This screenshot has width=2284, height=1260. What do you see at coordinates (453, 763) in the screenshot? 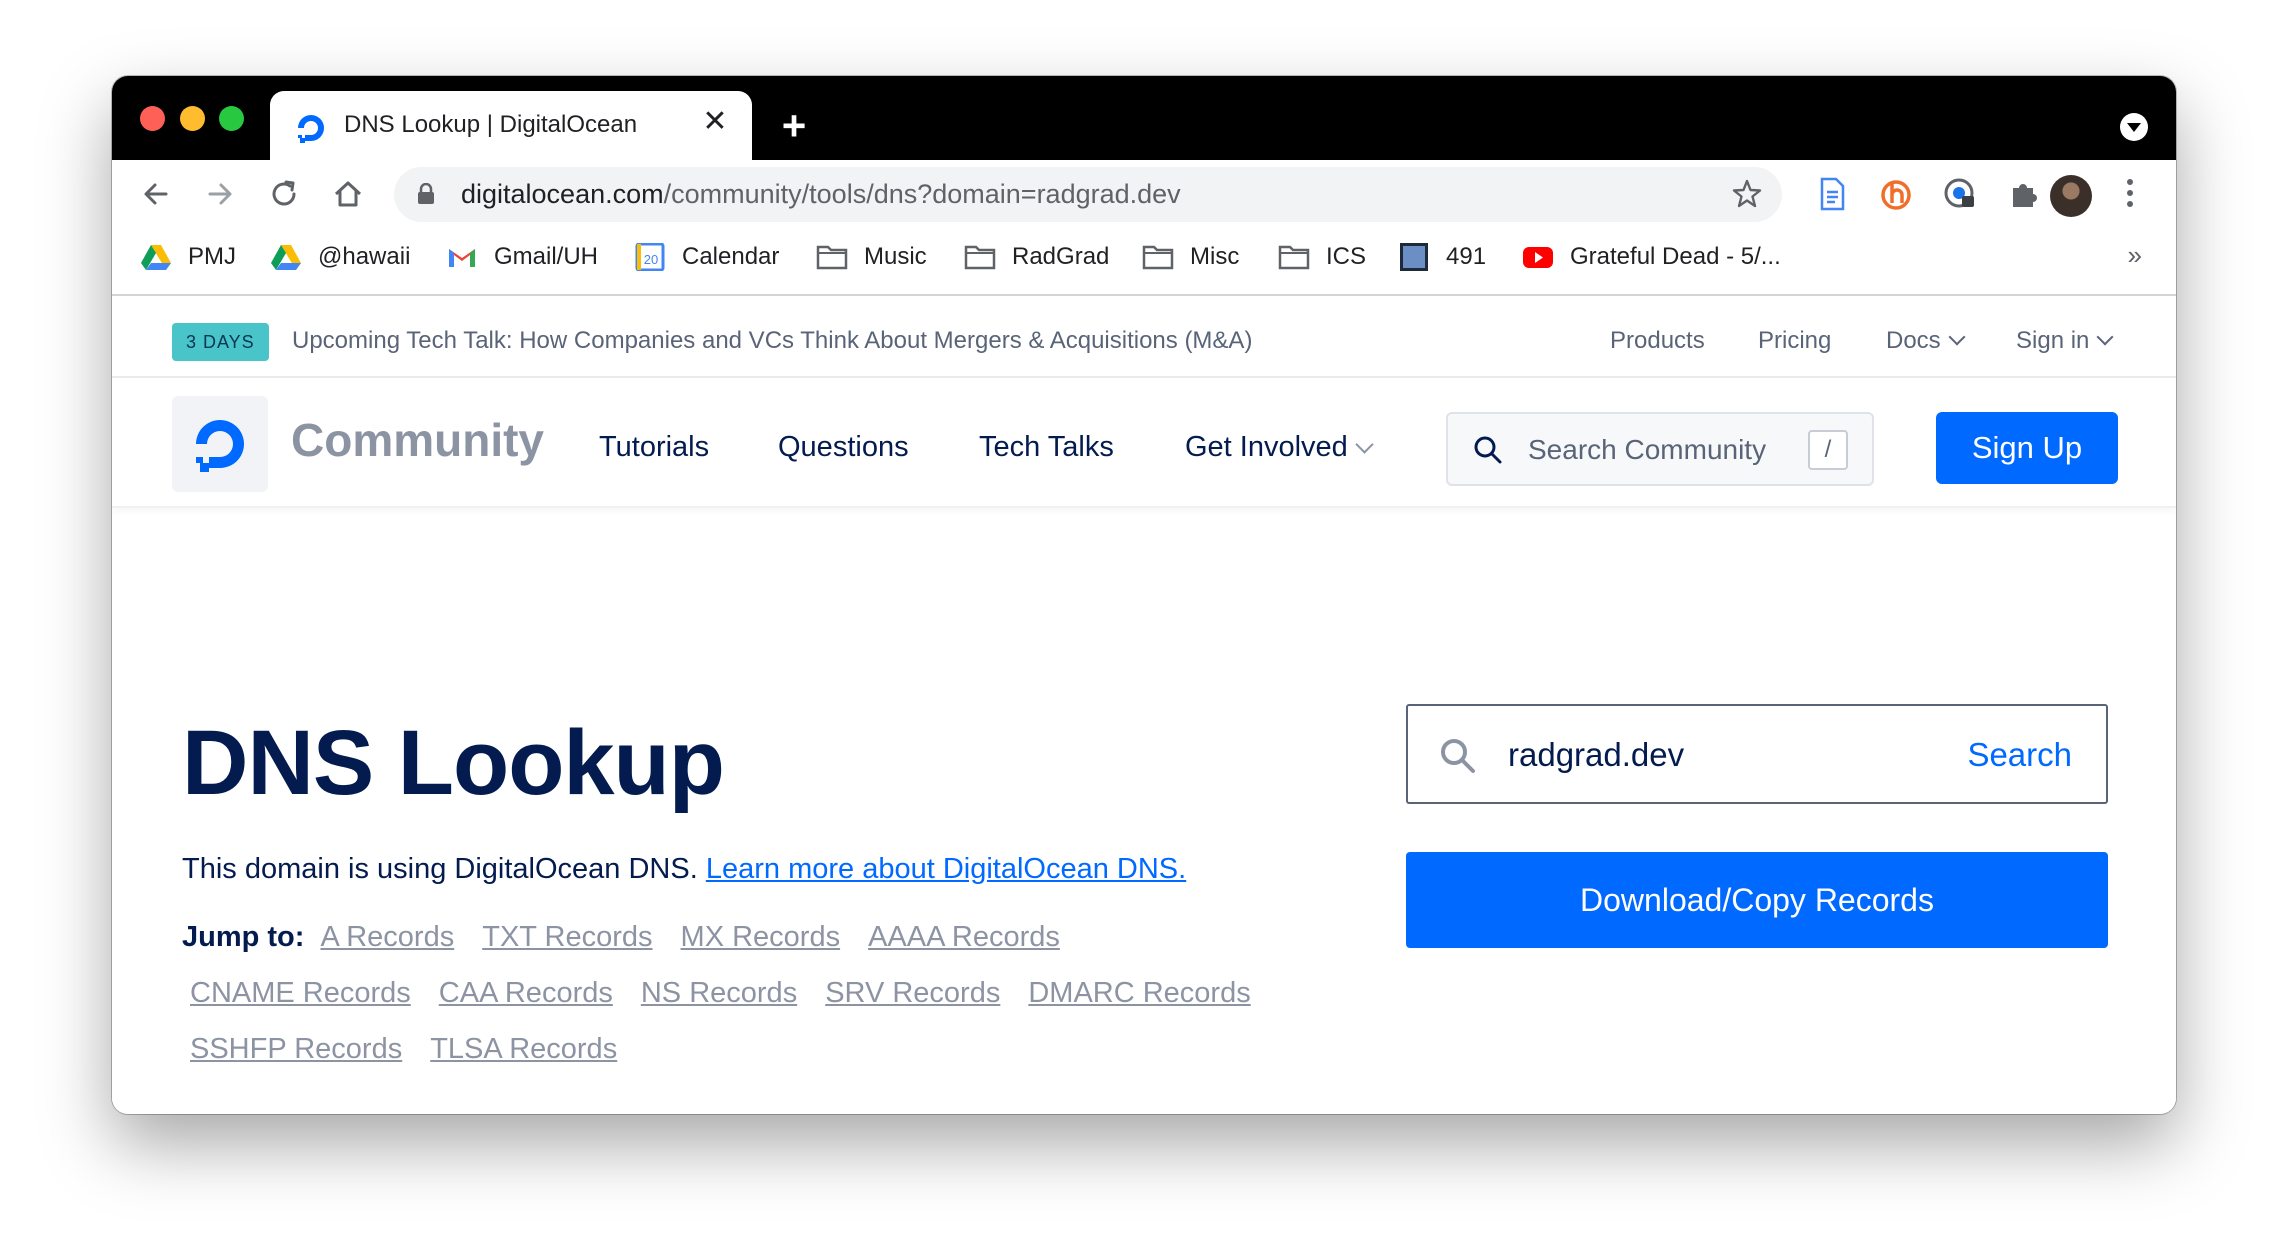
I see `page-title: DNS Lookup` at bounding box center [453, 763].